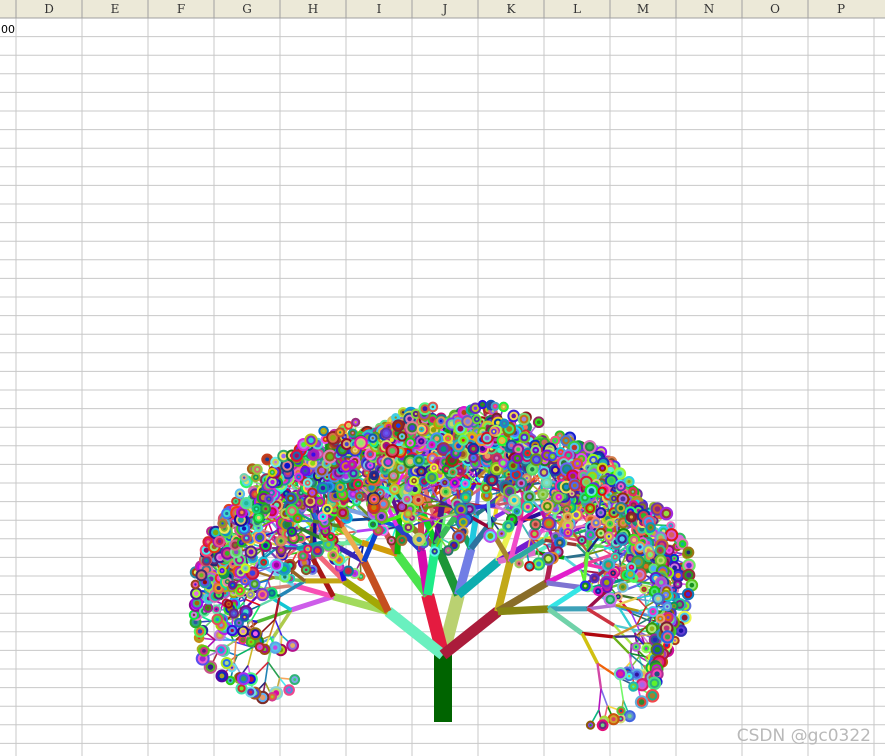 The width and height of the screenshot is (885, 756). I want to click on cell-a1-text: 00, so click(8, 29).